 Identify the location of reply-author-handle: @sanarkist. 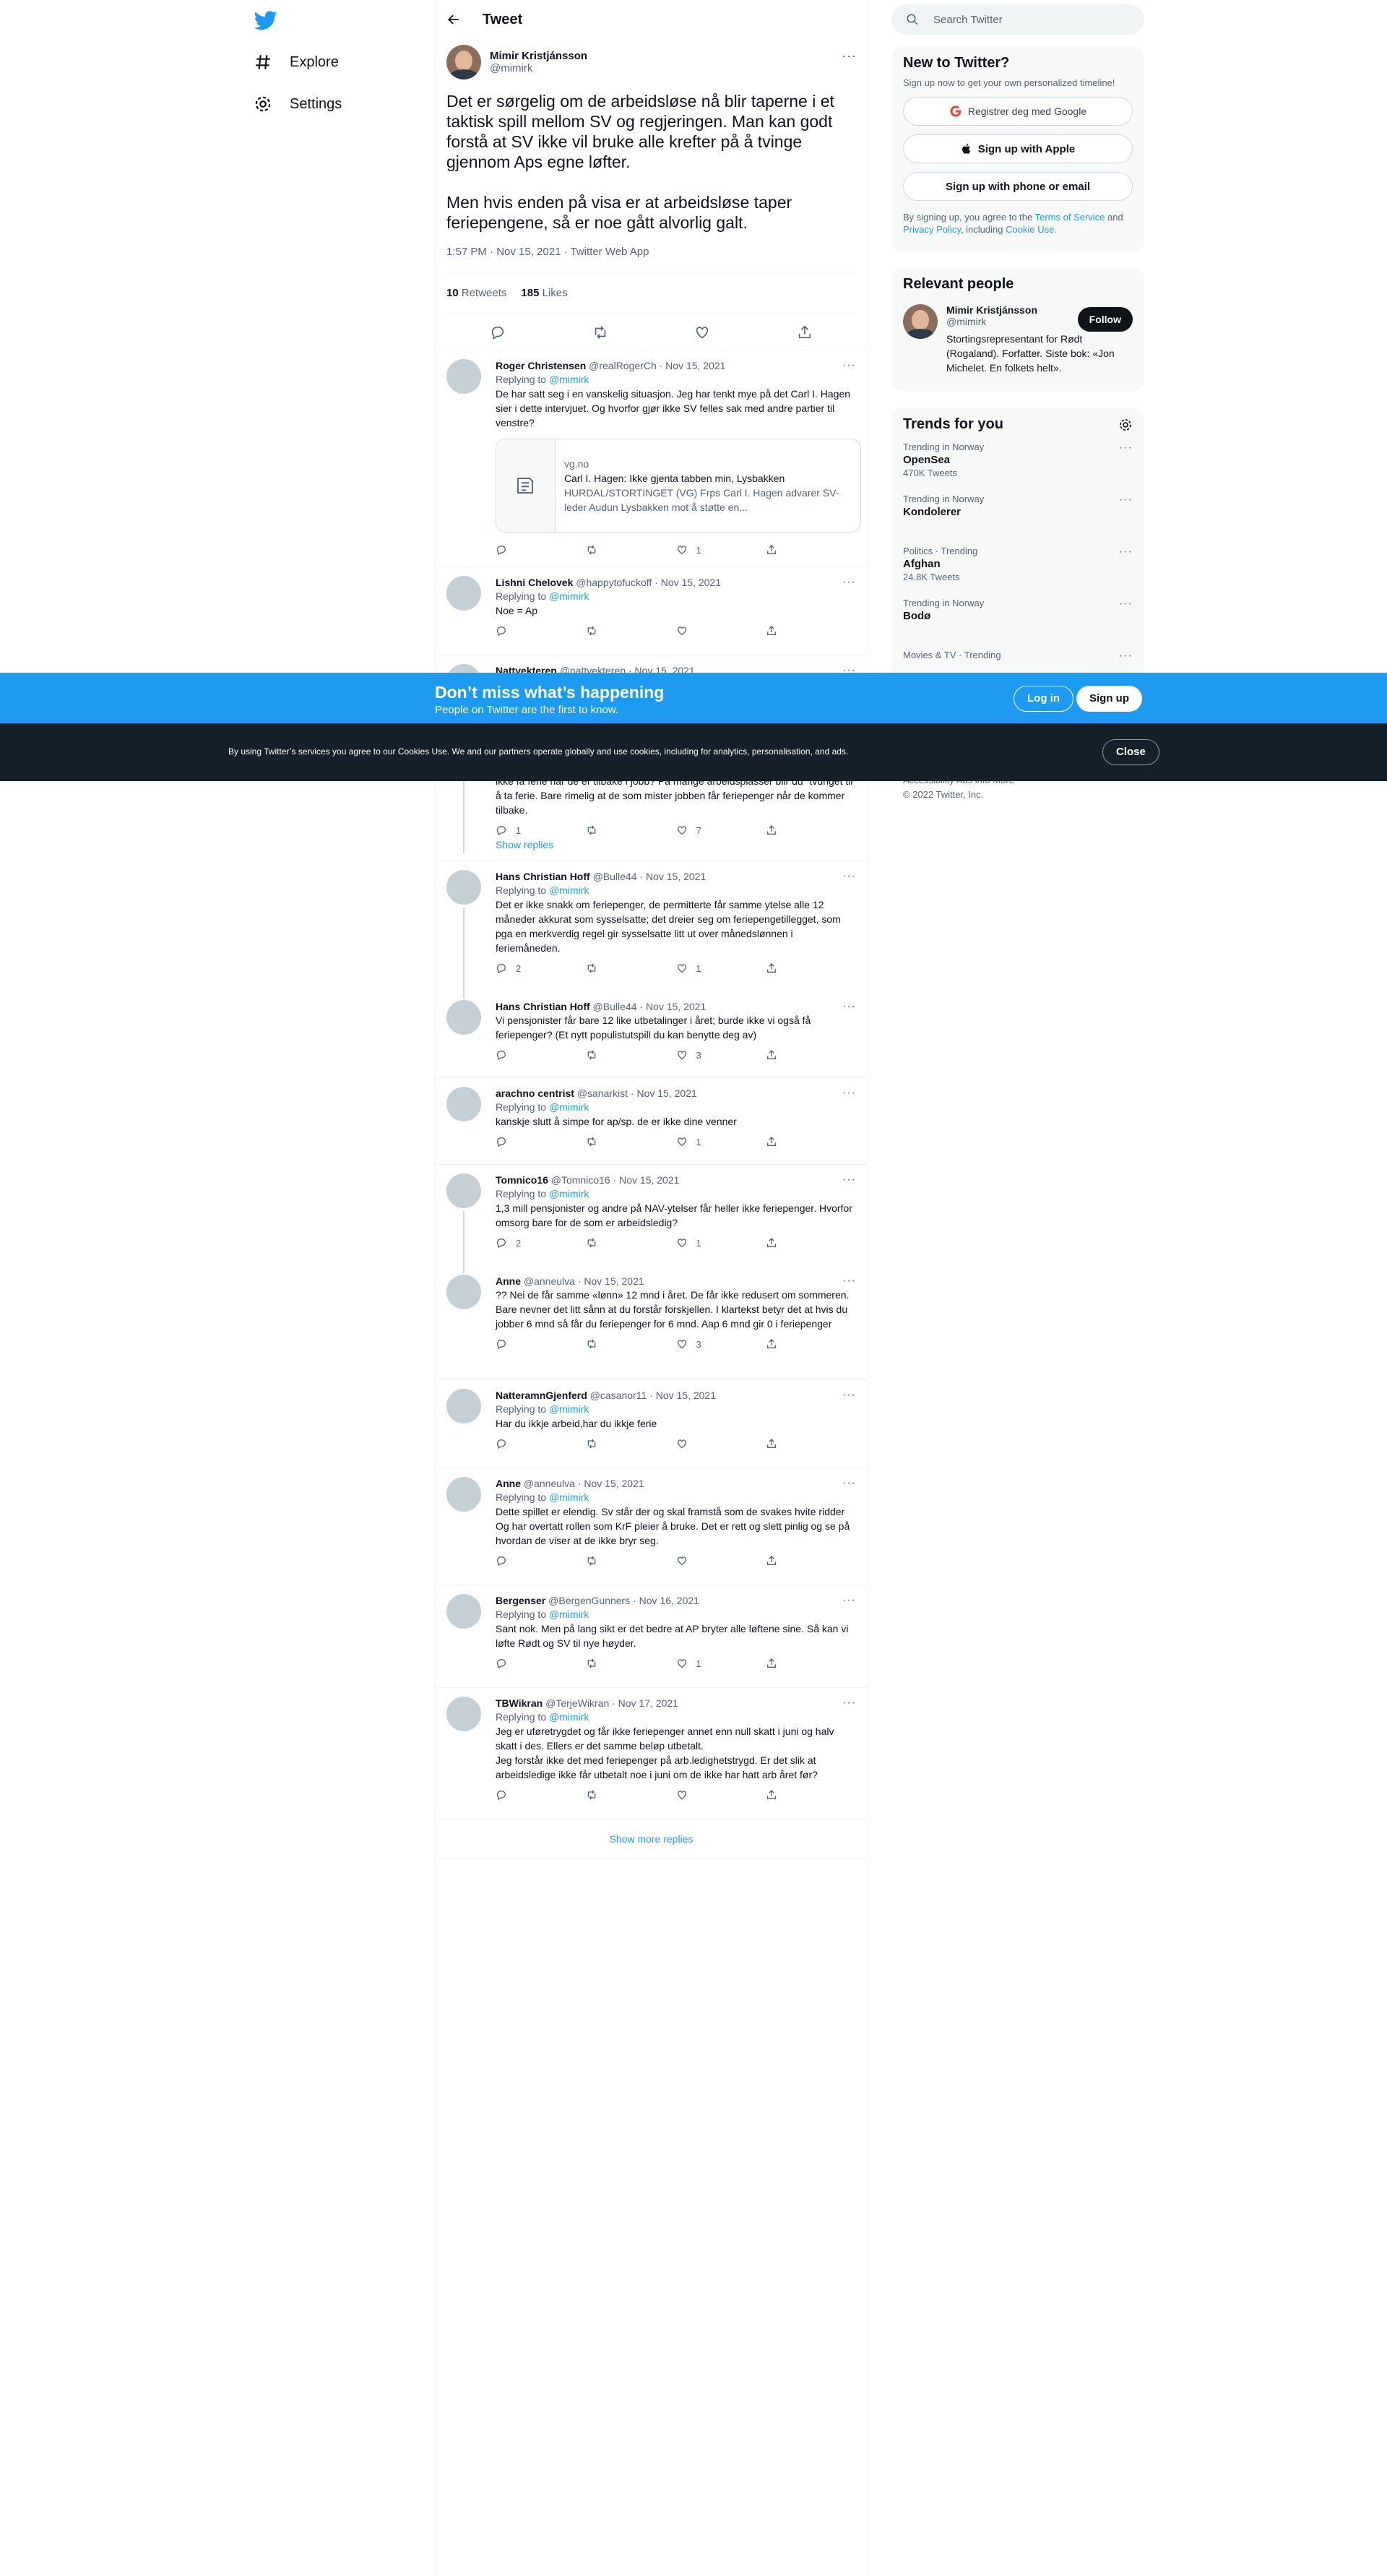
(602, 1093).